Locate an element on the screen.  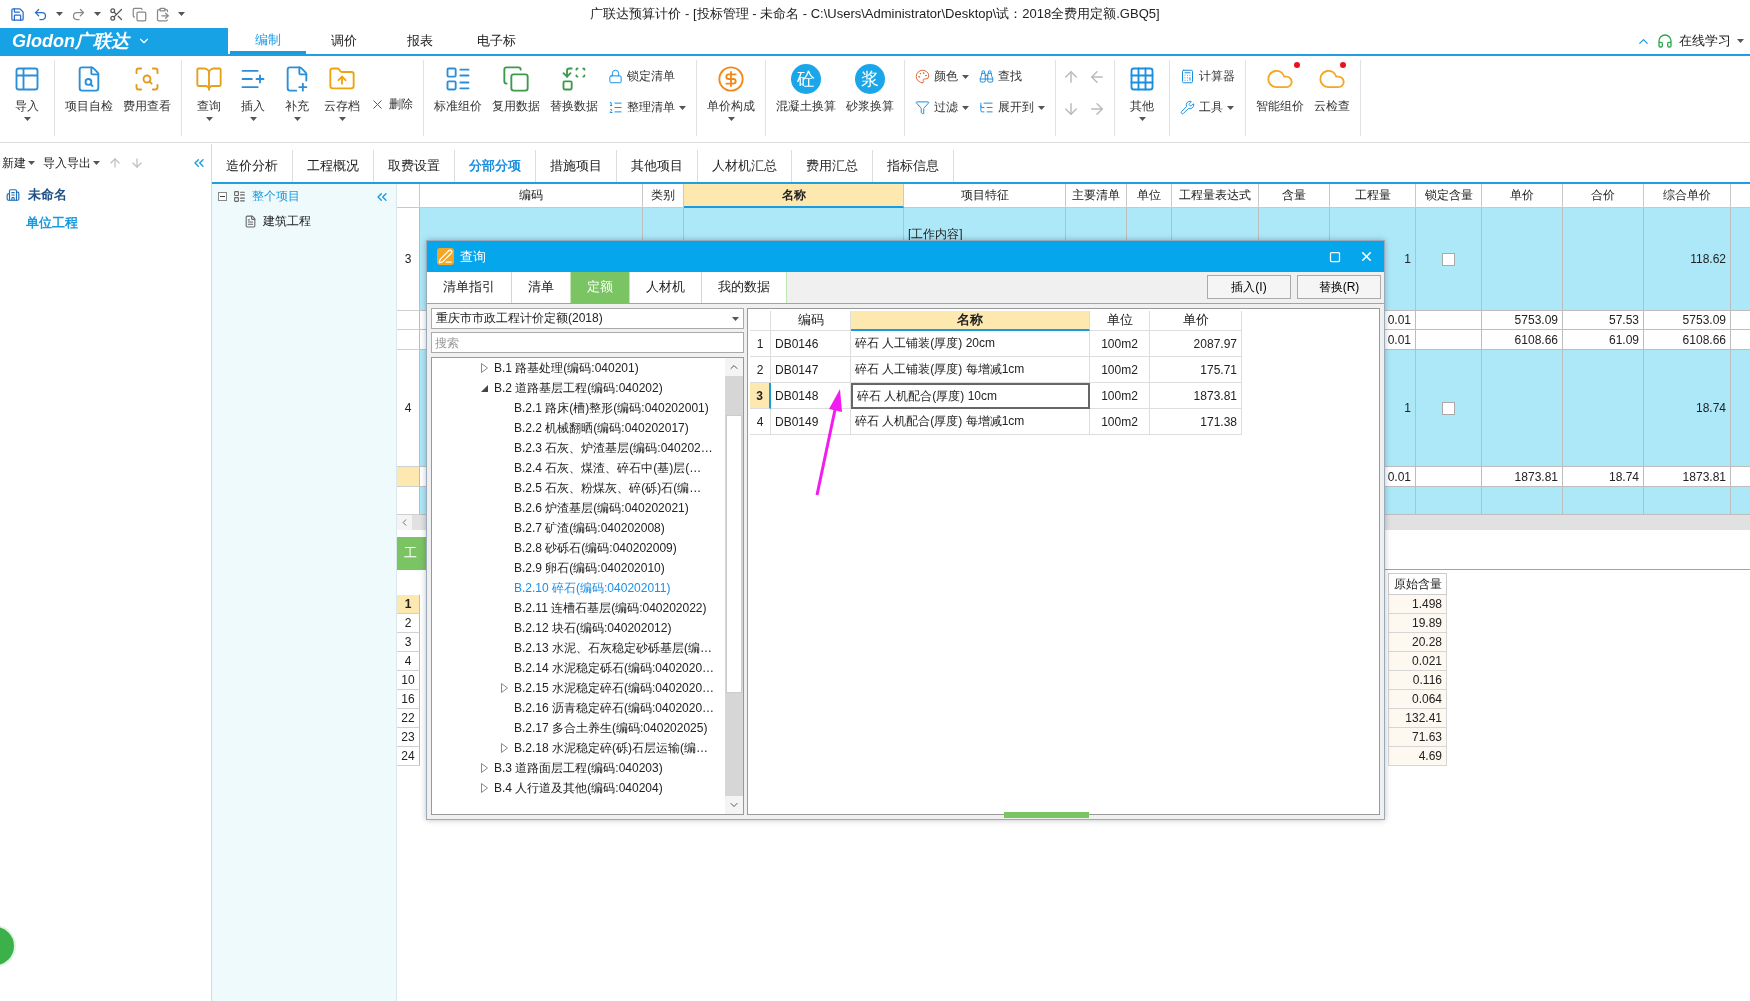
column-header: 合价 is located at coordinates (1603, 196).